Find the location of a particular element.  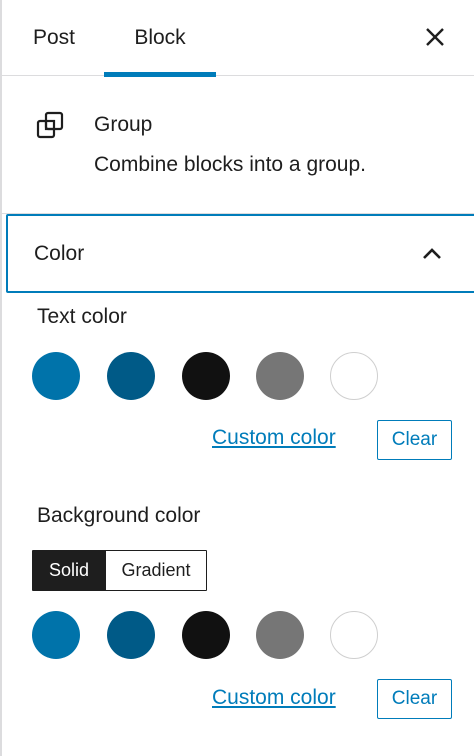

tab-post-label: Post is located at coordinates (54, 37).